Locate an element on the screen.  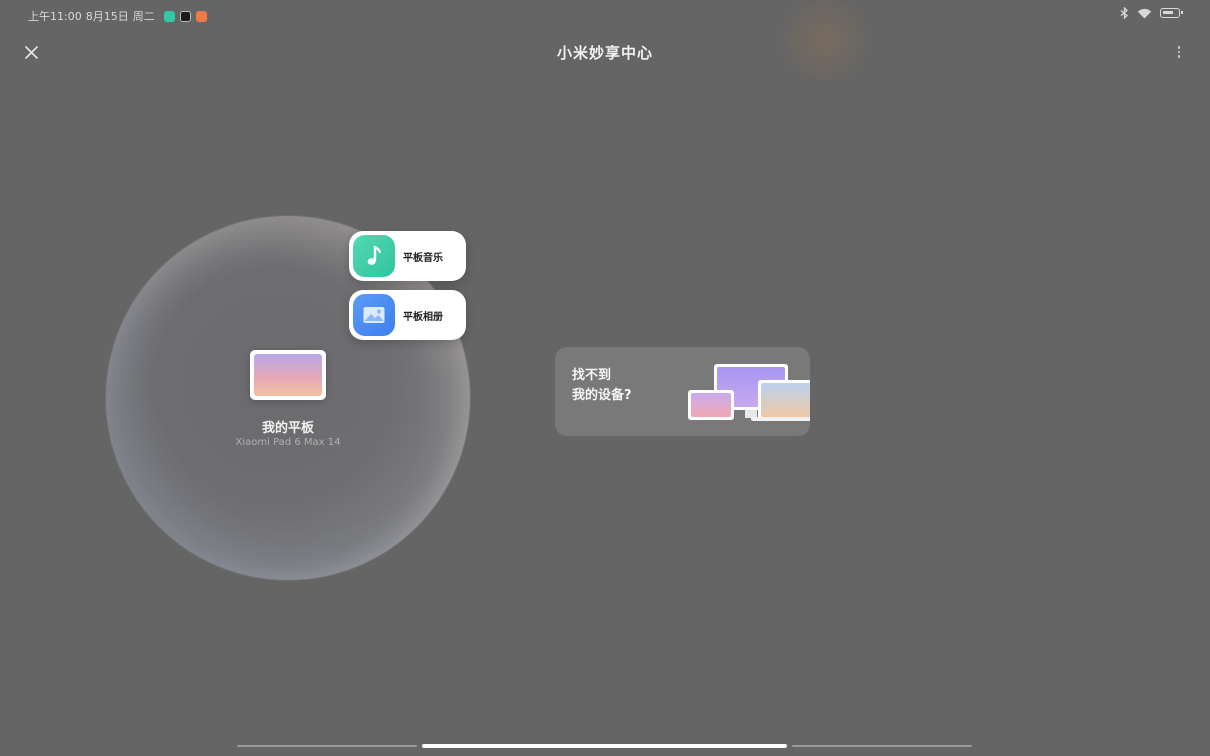
device-model: Xiaomi Pad 6 Max 14 is located at coordinates (288, 442).